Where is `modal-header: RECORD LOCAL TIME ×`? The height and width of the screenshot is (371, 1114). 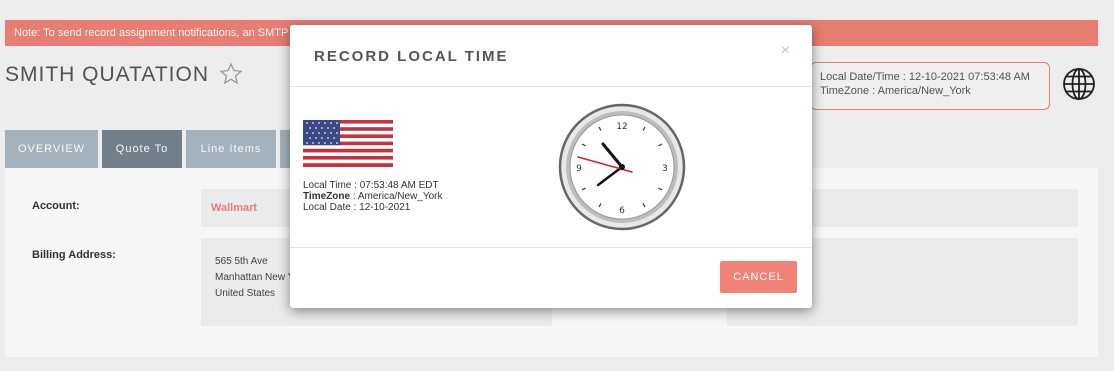 modal-header: RECORD LOCAL TIME × is located at coordinates (551, 56).